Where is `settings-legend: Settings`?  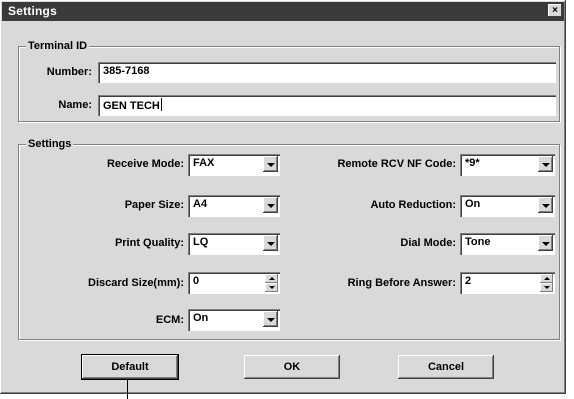 settings-legend: Settings is located at coordinates (50, 144).